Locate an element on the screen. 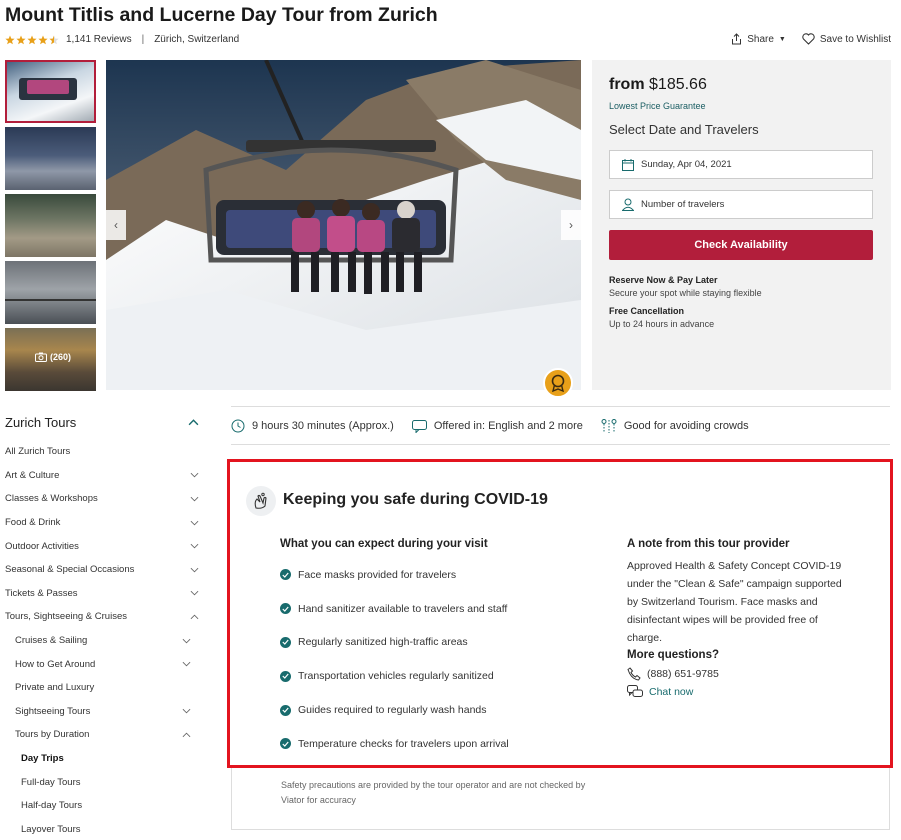 This screenshot has height=840, width=901. sidebar-item: Cruises & Sailing is located at coordinates (103, 641).